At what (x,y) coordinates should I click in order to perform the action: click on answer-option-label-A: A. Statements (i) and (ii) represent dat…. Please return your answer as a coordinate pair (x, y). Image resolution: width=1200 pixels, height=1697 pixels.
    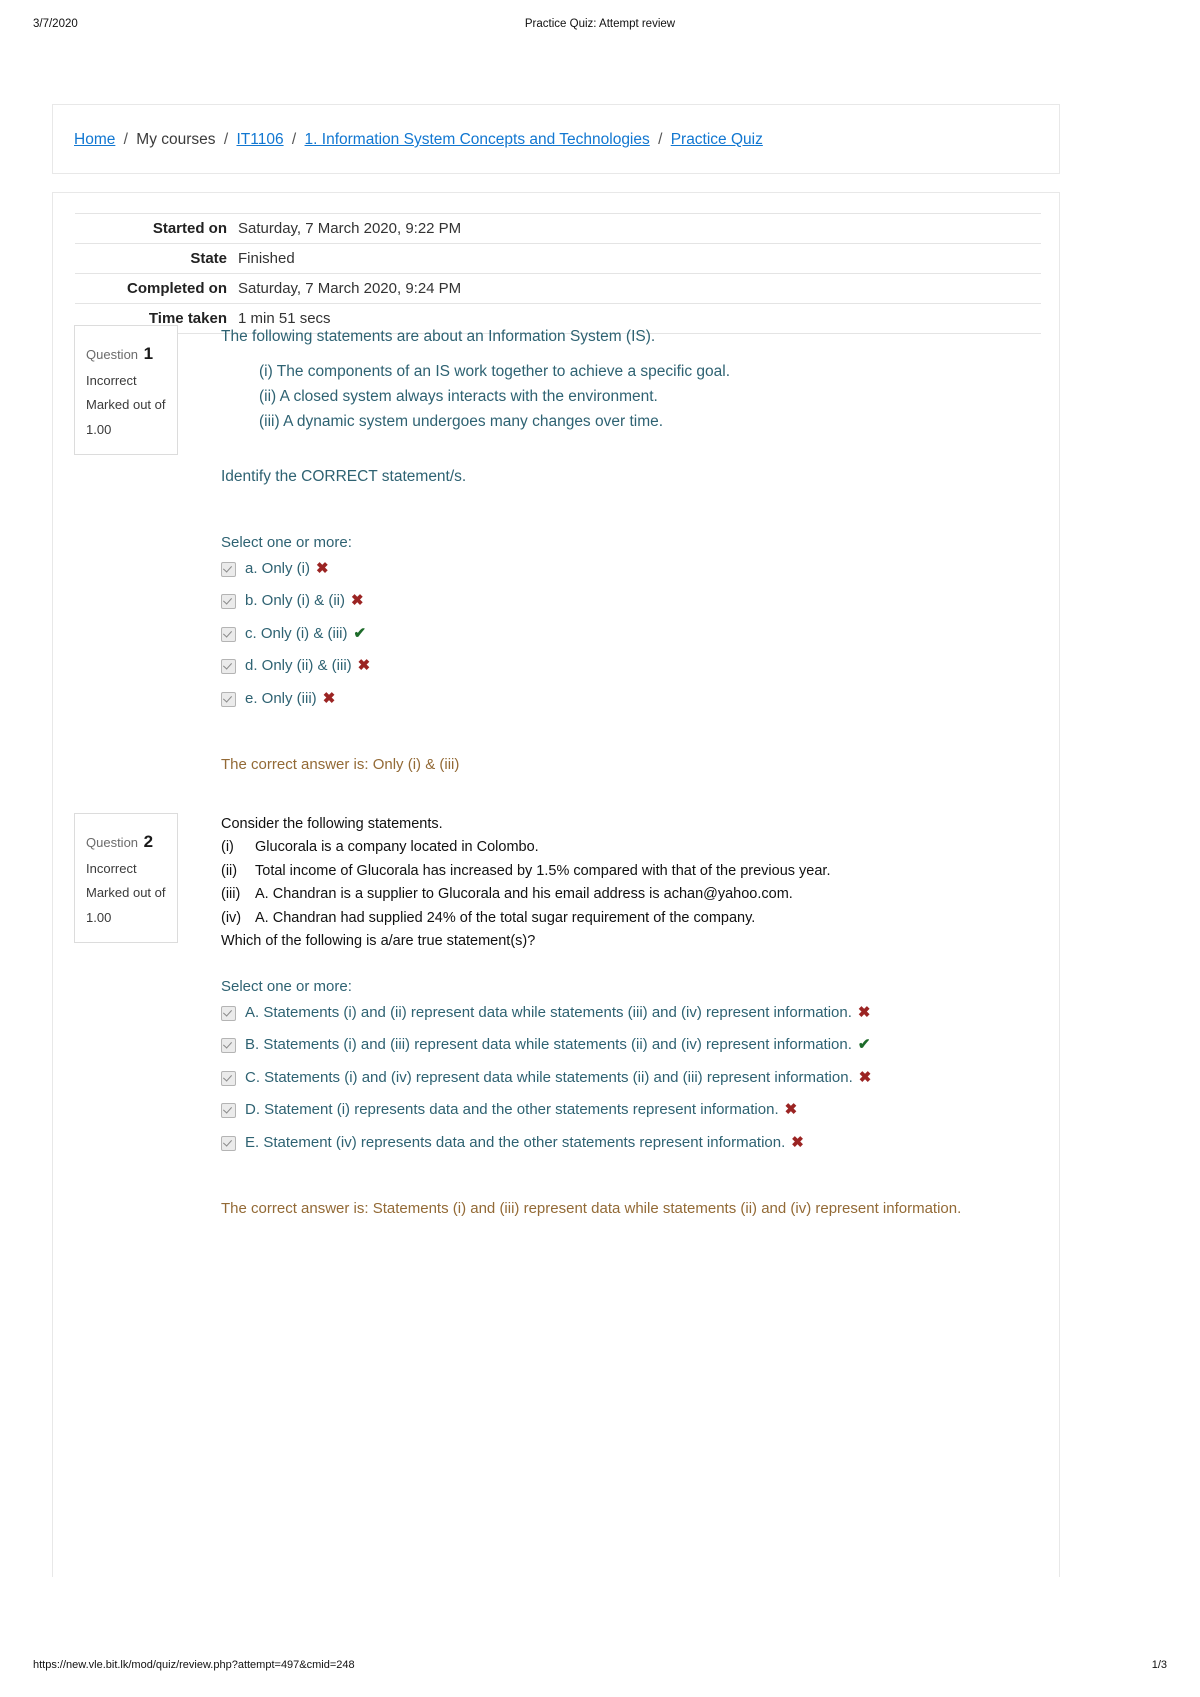
    Looking at the image, I should click on (548, 1012).